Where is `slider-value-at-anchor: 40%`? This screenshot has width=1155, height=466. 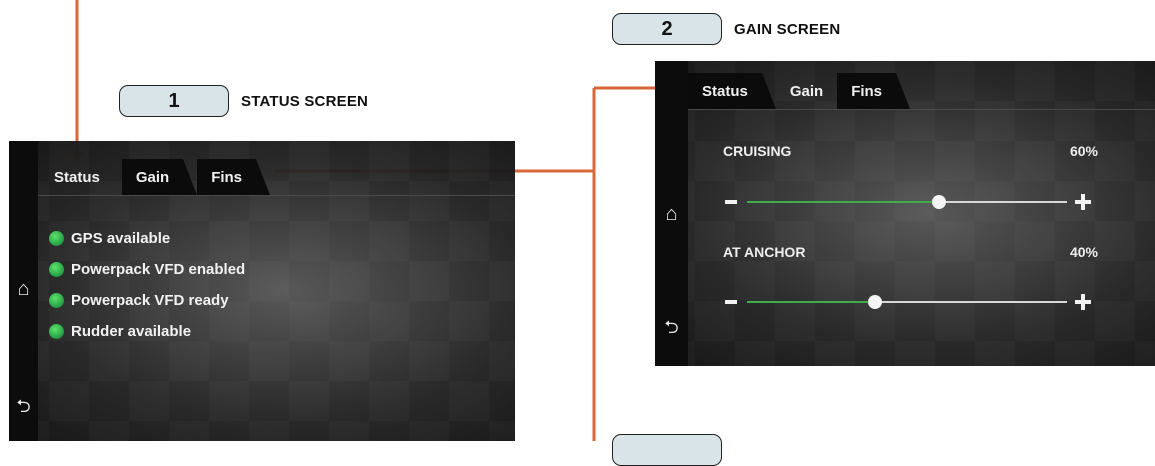
slider-value-at-anchor: 40% is located at coordinates (1083, 252).